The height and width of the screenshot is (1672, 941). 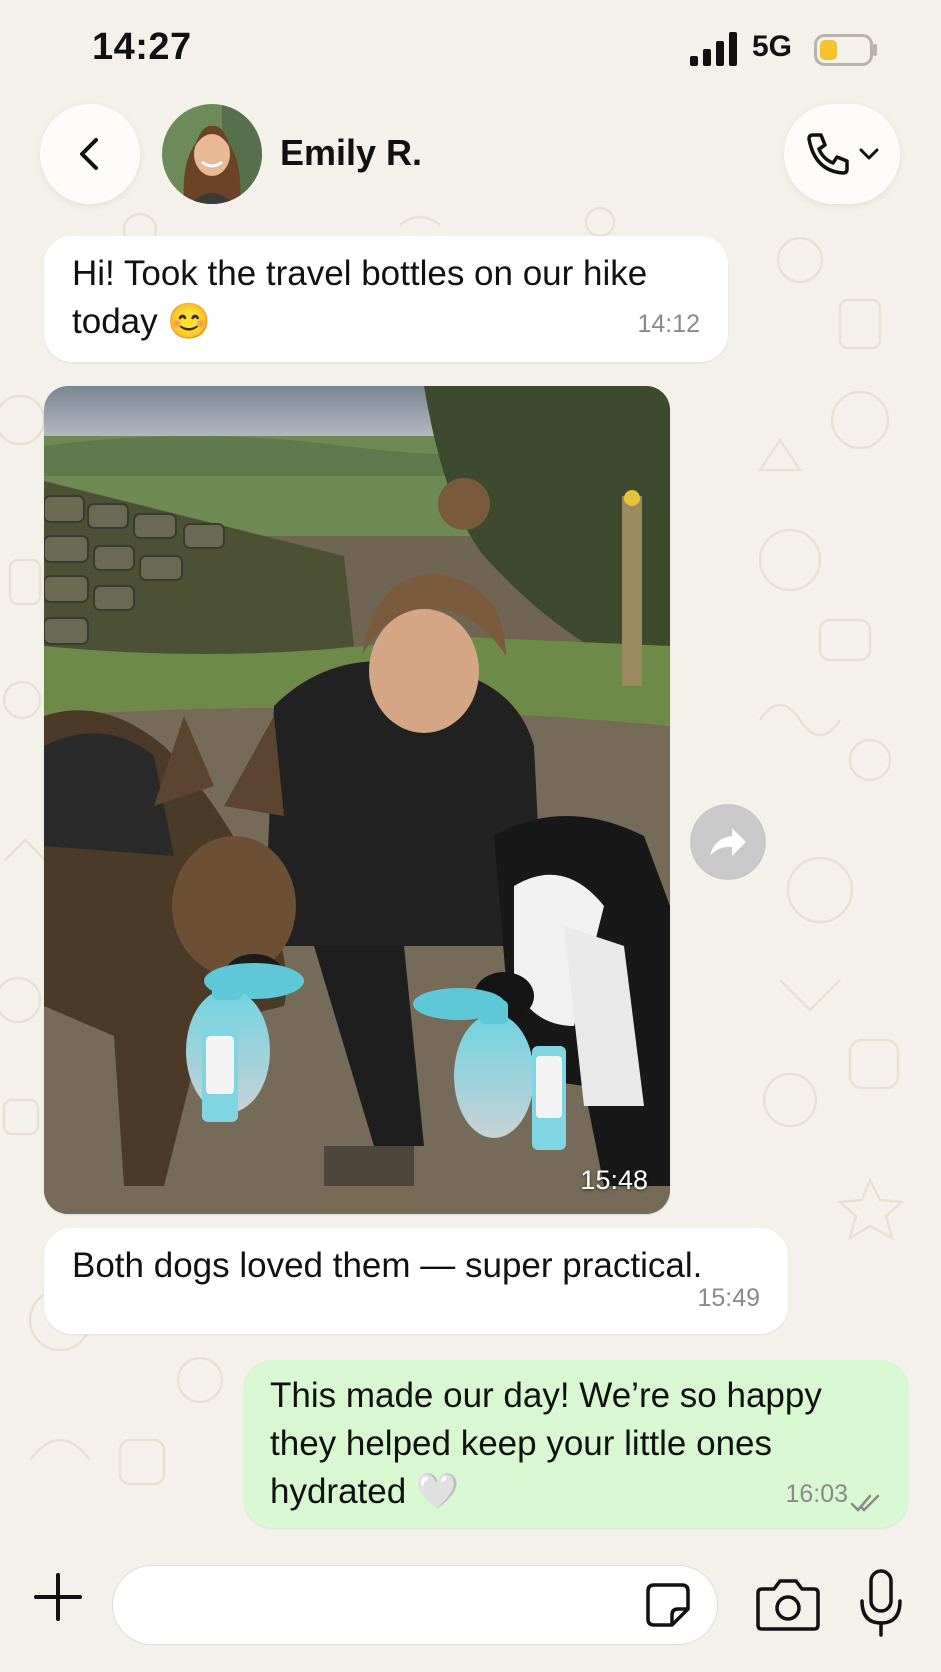 I want to click on back-button, so click(x=90, y=154).